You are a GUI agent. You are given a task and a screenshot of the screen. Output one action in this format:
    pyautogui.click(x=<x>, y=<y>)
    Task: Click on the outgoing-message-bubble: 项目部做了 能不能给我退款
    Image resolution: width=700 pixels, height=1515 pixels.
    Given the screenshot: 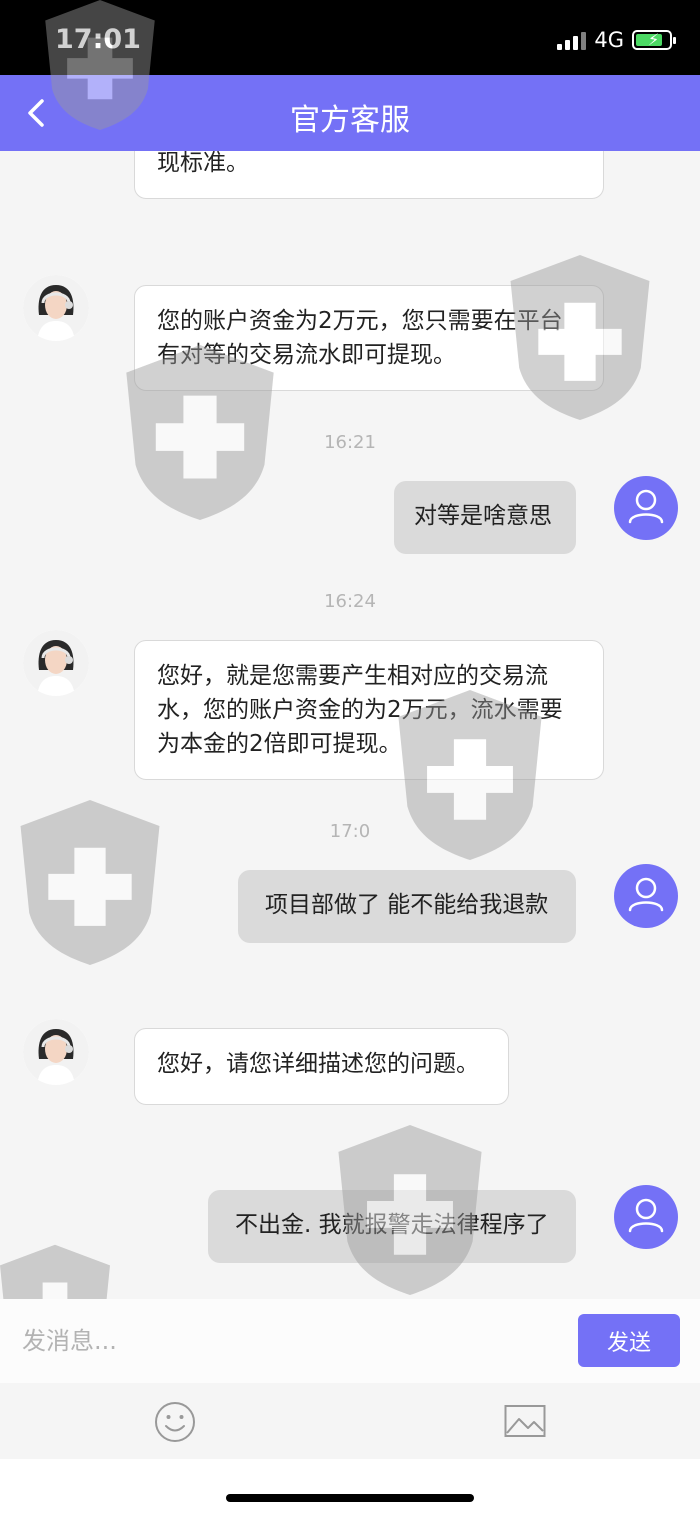 What is the action you would take?
    pyautogui.click(x=407, y=906)
    